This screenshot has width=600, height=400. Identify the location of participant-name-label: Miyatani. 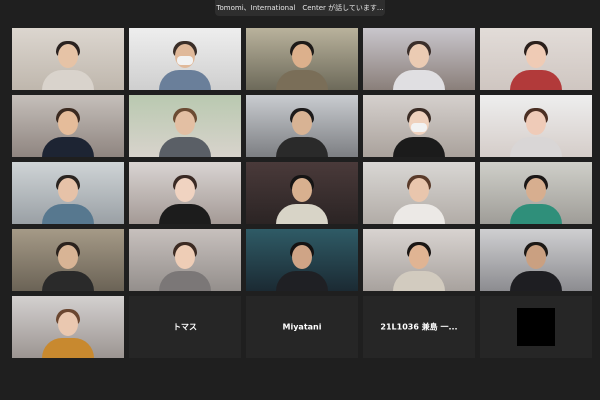
(302, 327).